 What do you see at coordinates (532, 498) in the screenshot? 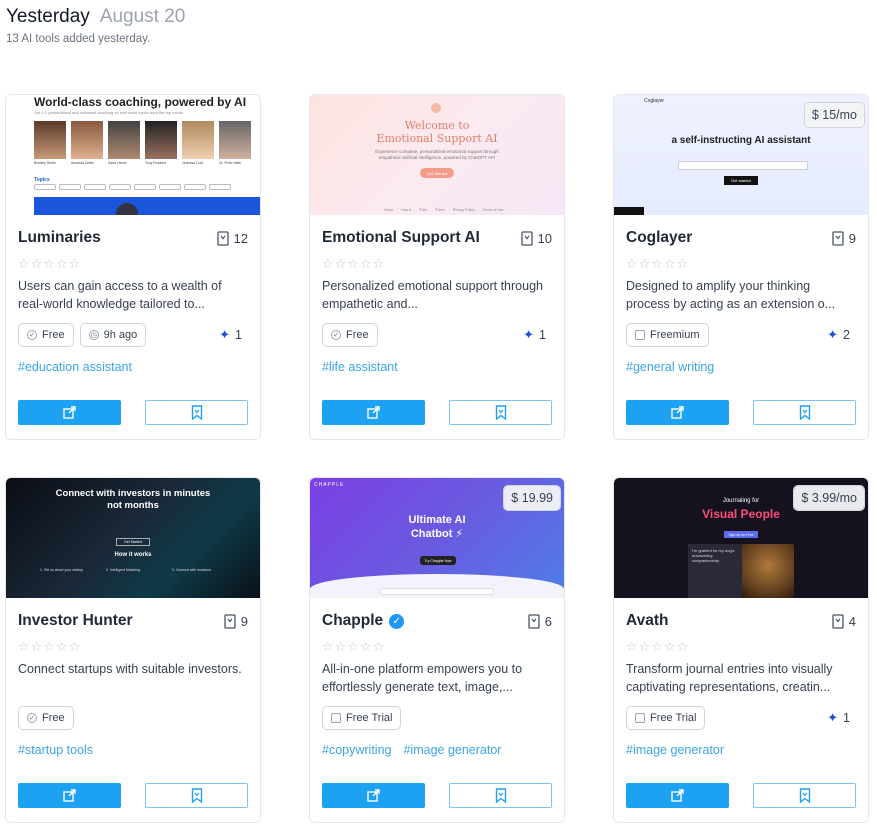
I see `price-badge: $ 19.99` at bounding box center [532, 498].